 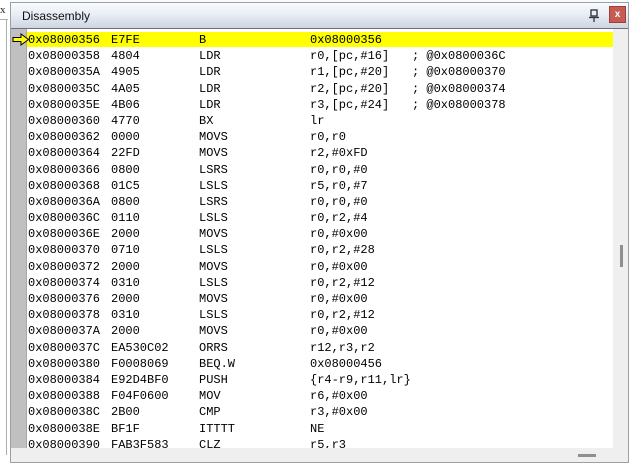 What do you see at coordinates (350, 104) in the screenshot?
I see `operands-cell: r3,[pc,#24]` at bounding box center [350, 104].